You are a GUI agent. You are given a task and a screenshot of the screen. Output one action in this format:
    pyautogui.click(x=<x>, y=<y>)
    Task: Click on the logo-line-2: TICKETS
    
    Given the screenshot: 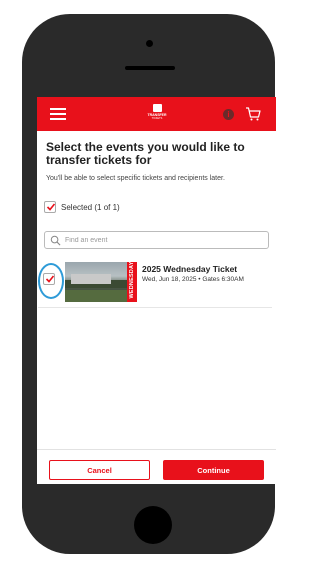 What is the action you would take?
    pyautogui.click(x=157, y=118)
    